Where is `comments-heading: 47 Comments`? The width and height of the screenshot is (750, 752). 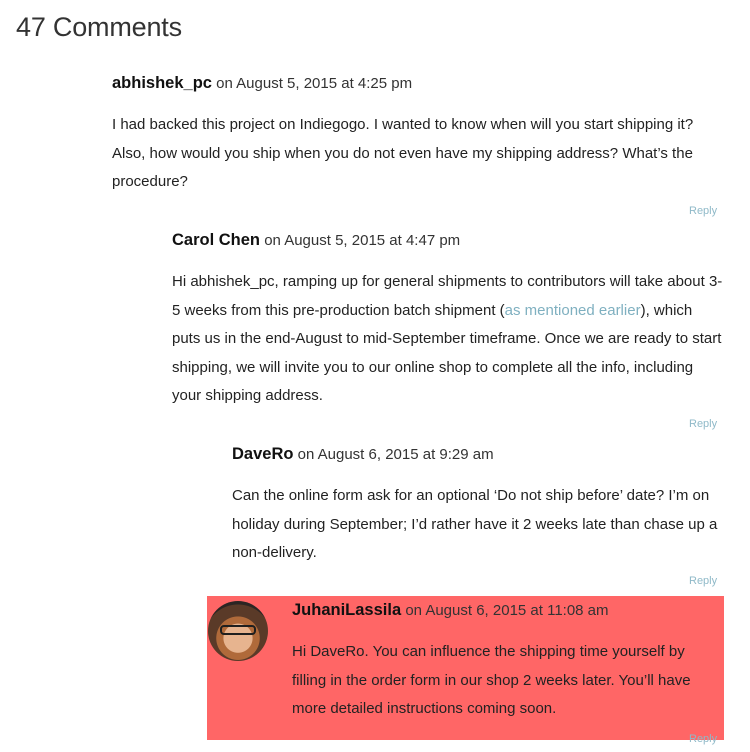
comments-heading: 47 Comments is located at coordinates (99, 27).